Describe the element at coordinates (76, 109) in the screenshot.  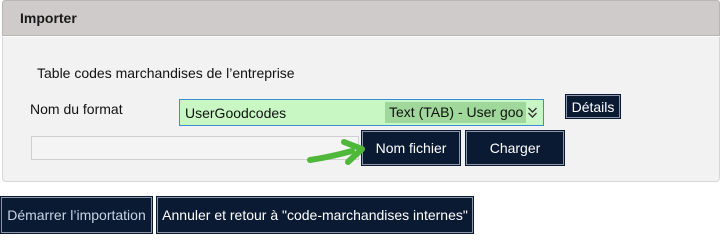
I see `format-name-label: Nom du format` at that location.